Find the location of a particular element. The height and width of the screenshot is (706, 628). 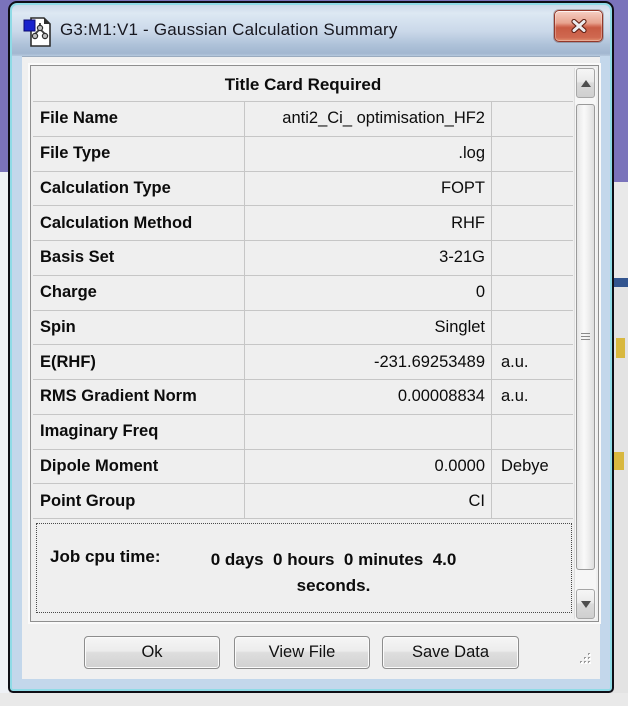

row-value: 0.0000 is located at coordinates (368, 466).